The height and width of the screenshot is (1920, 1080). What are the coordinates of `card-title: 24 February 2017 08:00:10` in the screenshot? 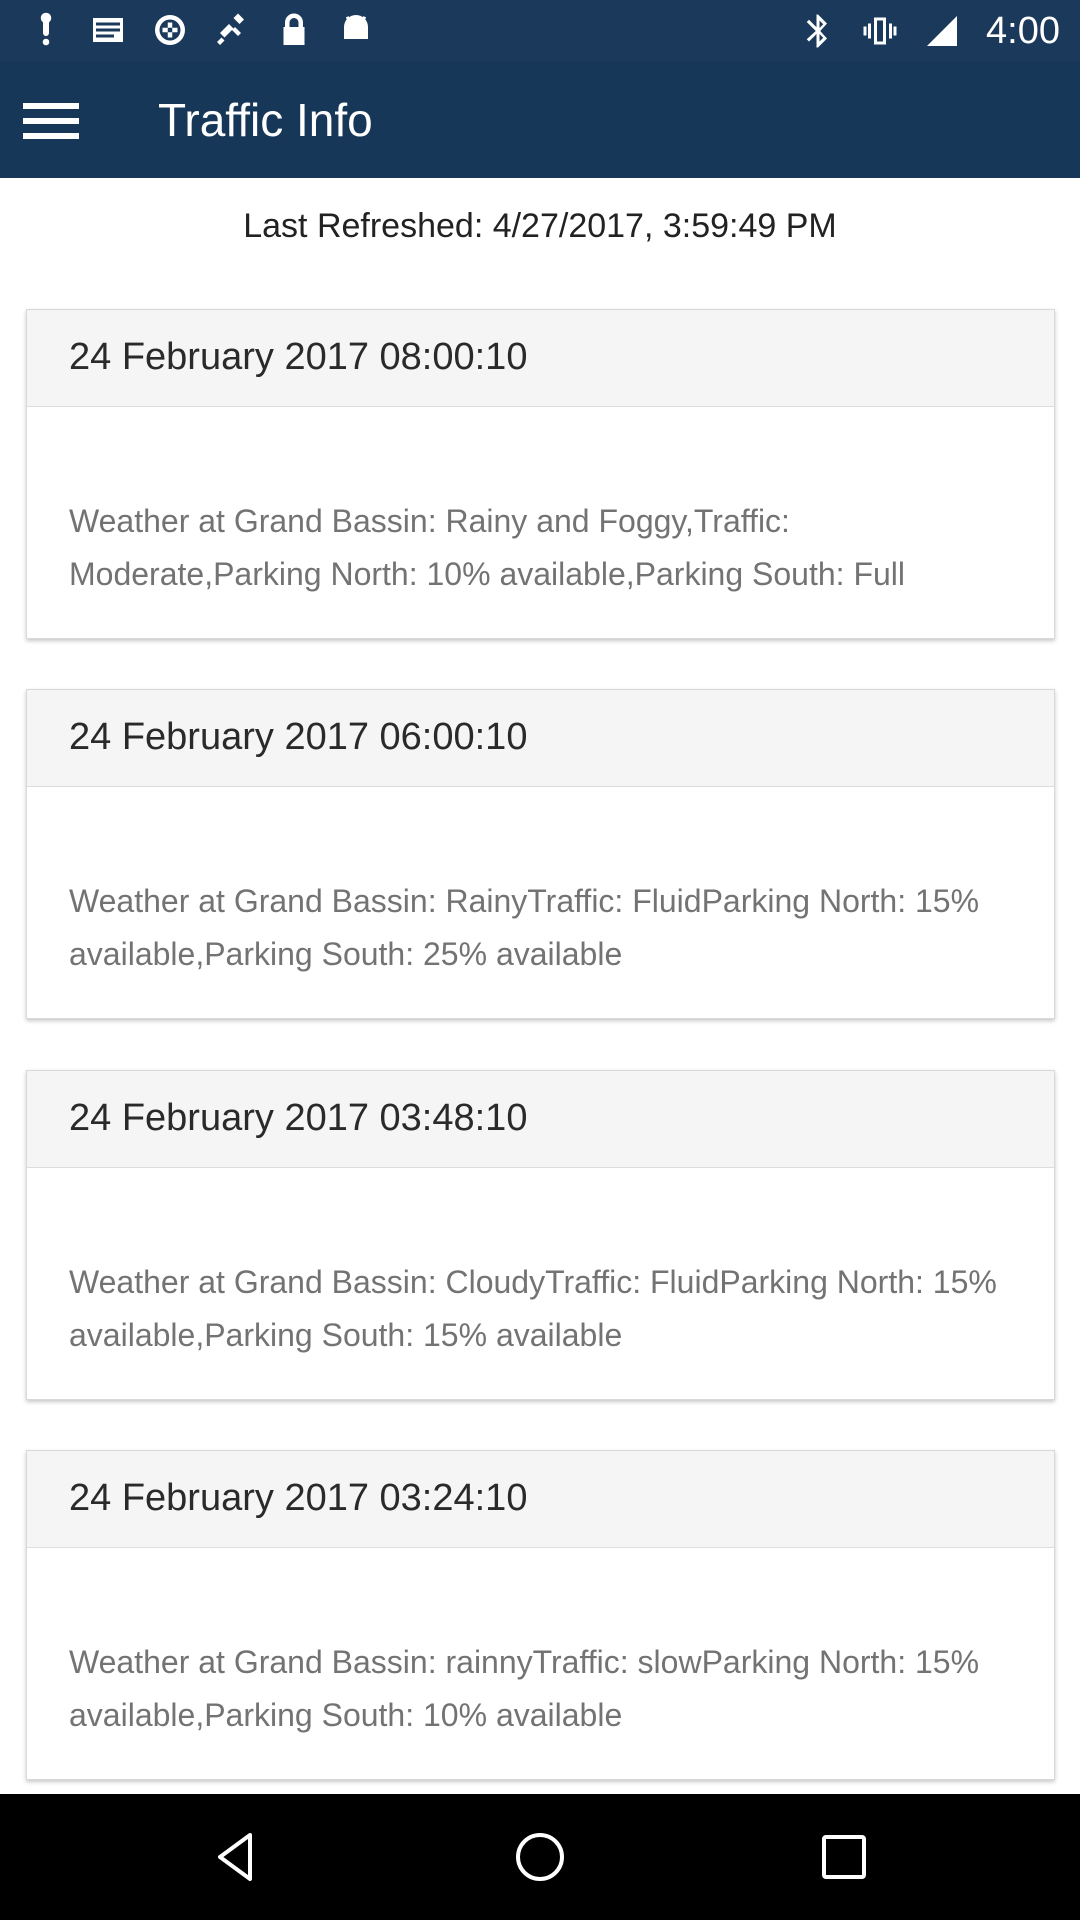 It's located at (540, 358).